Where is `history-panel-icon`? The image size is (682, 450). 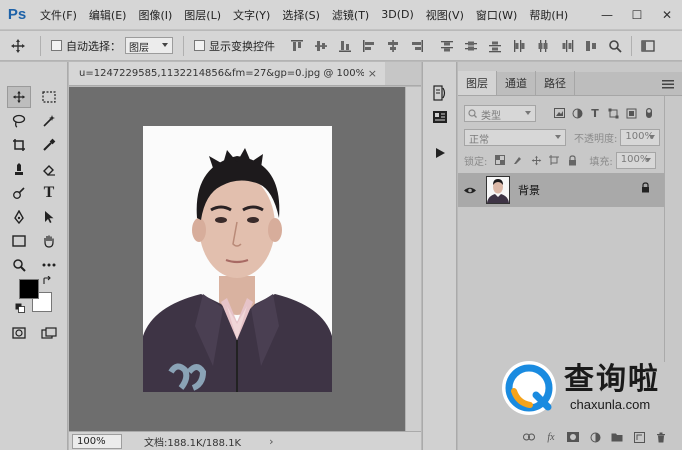
history-panel-icon is located at coordinates (440, 93).